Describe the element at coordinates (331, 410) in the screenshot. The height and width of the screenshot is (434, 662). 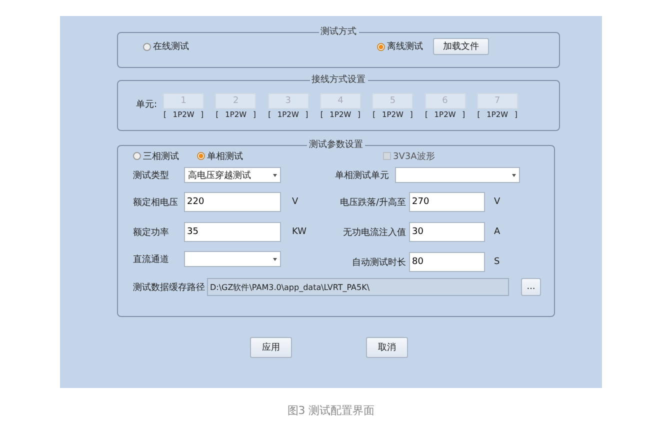
I see `figure-caption: 图3 测试配置界面` at that location.